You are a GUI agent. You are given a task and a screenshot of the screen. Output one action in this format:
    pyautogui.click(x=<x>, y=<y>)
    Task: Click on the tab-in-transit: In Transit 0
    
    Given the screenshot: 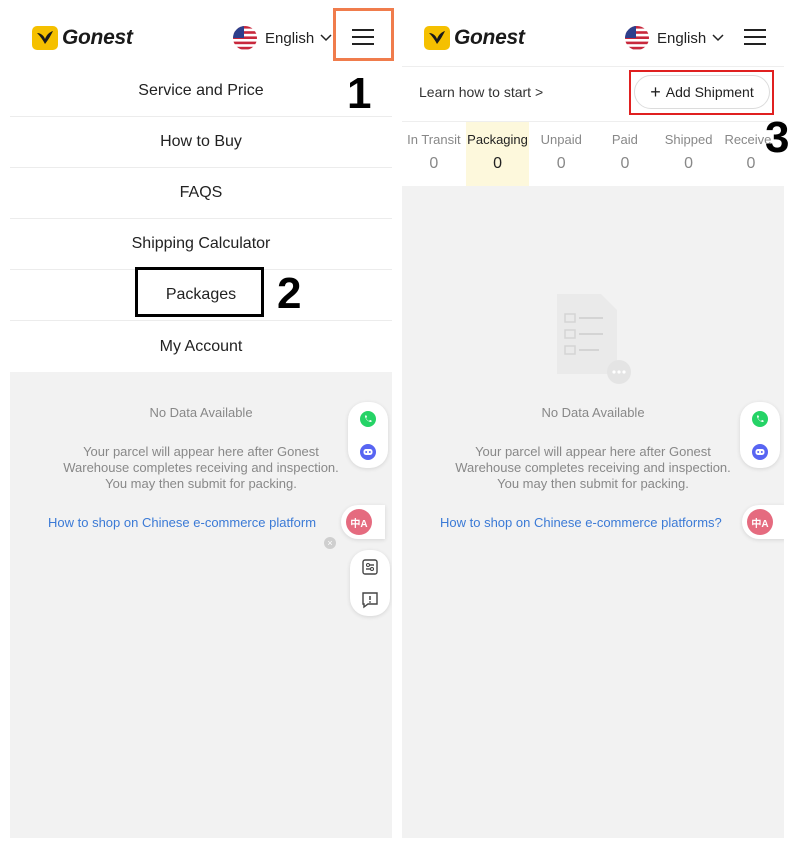 What is the action you would take?
    pyautogui.click(x=434, y=154)
    